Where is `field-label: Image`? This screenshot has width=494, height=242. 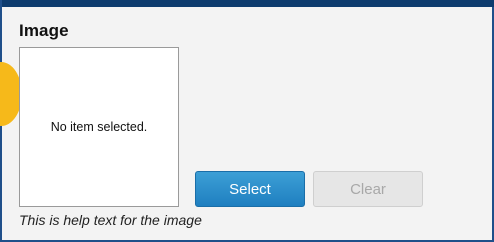 field-label: Image is located at coordinates (44, 30).